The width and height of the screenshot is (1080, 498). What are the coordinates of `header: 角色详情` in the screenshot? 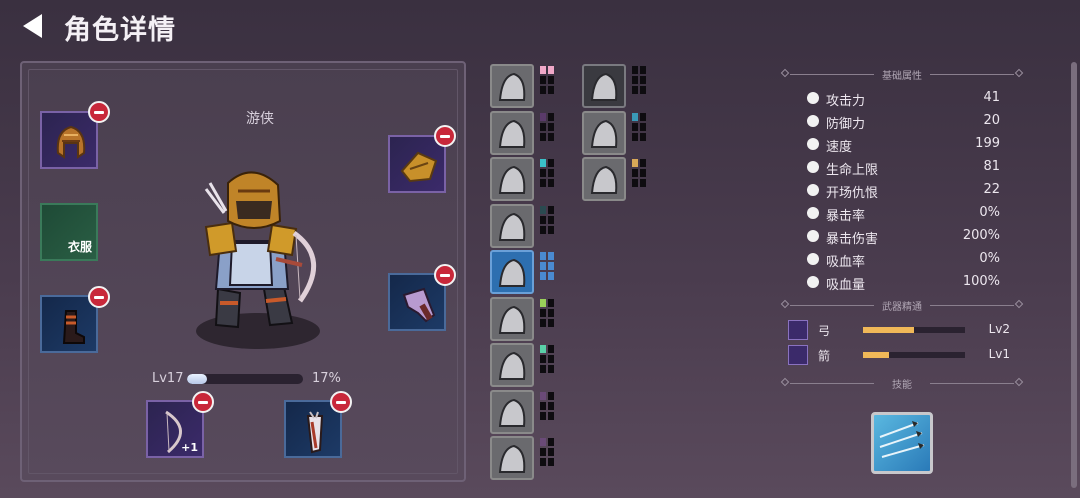 It's located at (540, 26).